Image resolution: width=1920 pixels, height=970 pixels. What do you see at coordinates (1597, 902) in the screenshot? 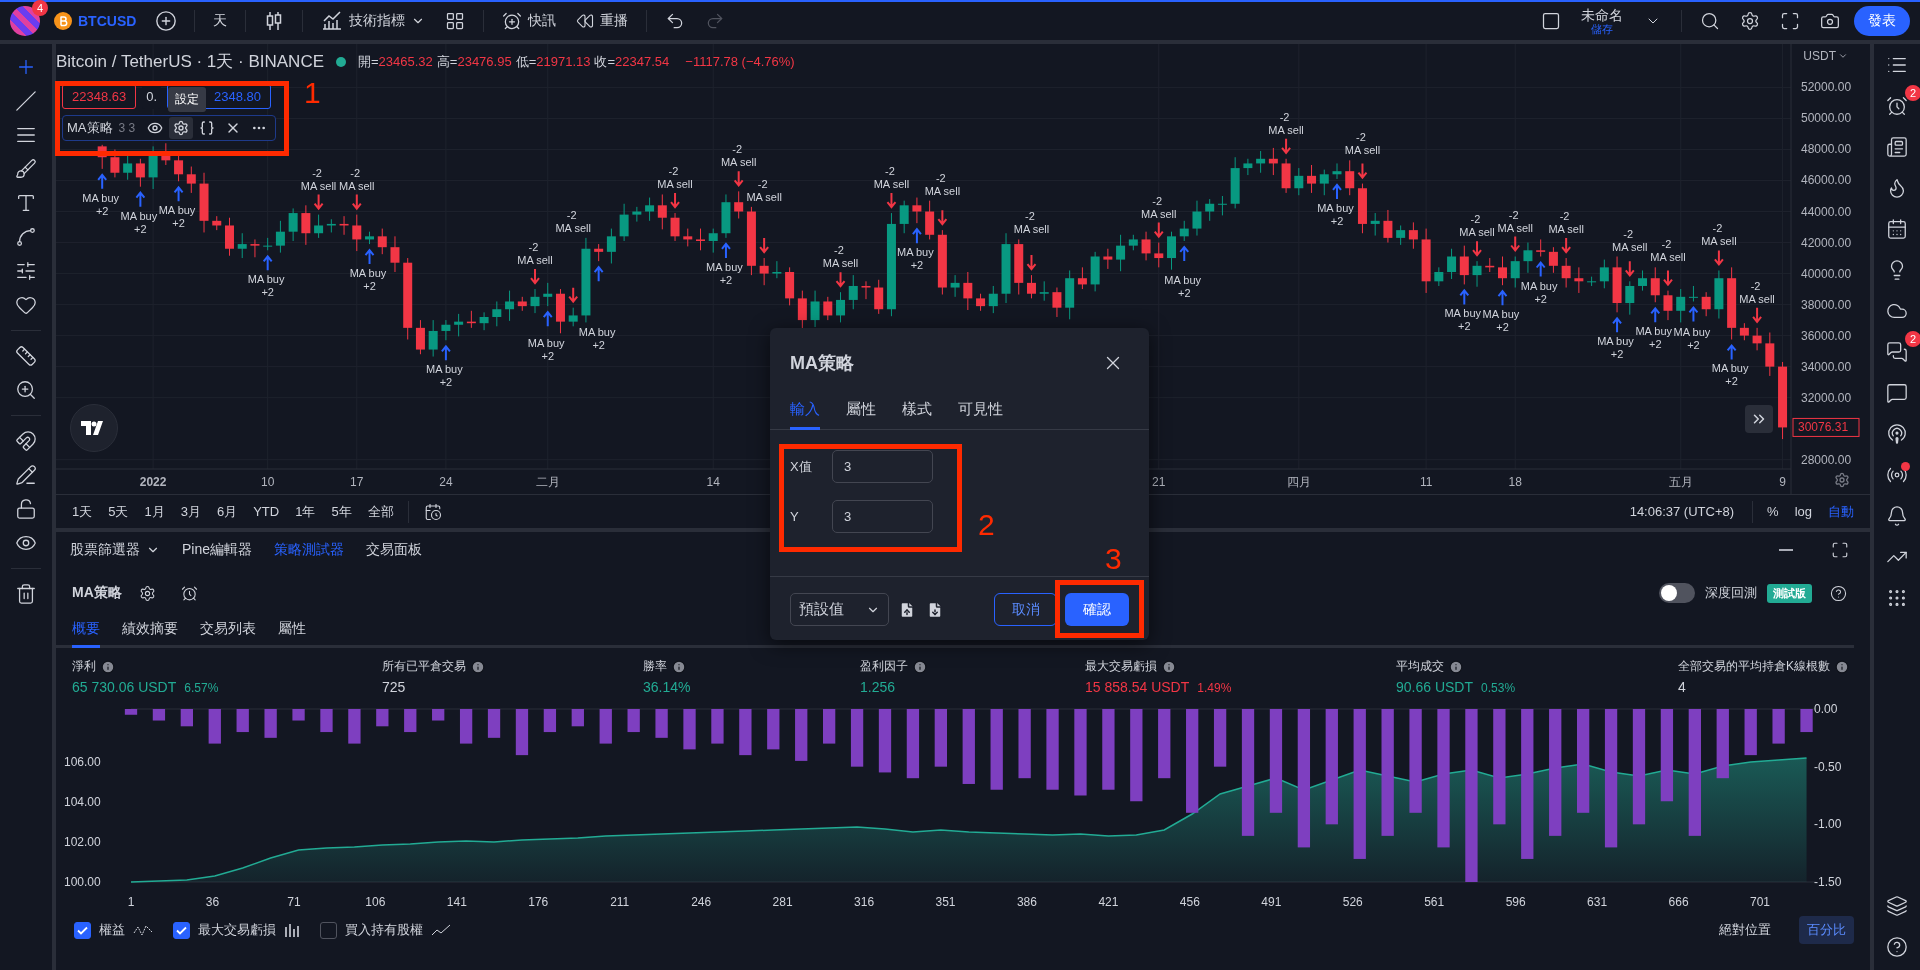
I see `axis-label: 631` at bounding box center [1597, 902].